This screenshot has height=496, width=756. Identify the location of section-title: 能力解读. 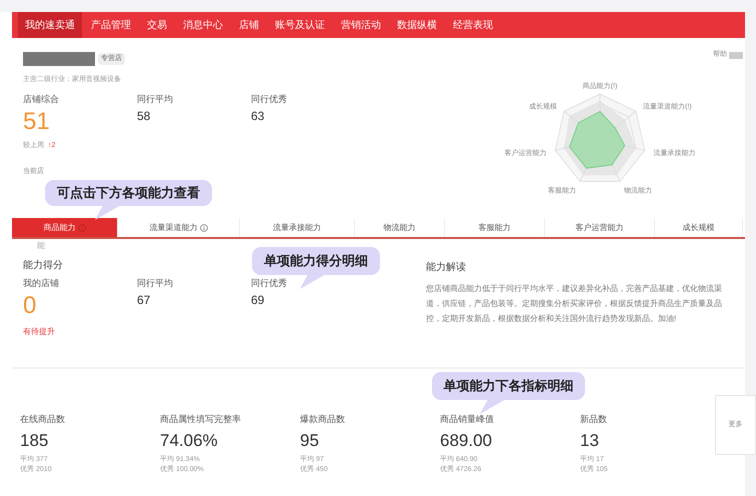
(446, 267).